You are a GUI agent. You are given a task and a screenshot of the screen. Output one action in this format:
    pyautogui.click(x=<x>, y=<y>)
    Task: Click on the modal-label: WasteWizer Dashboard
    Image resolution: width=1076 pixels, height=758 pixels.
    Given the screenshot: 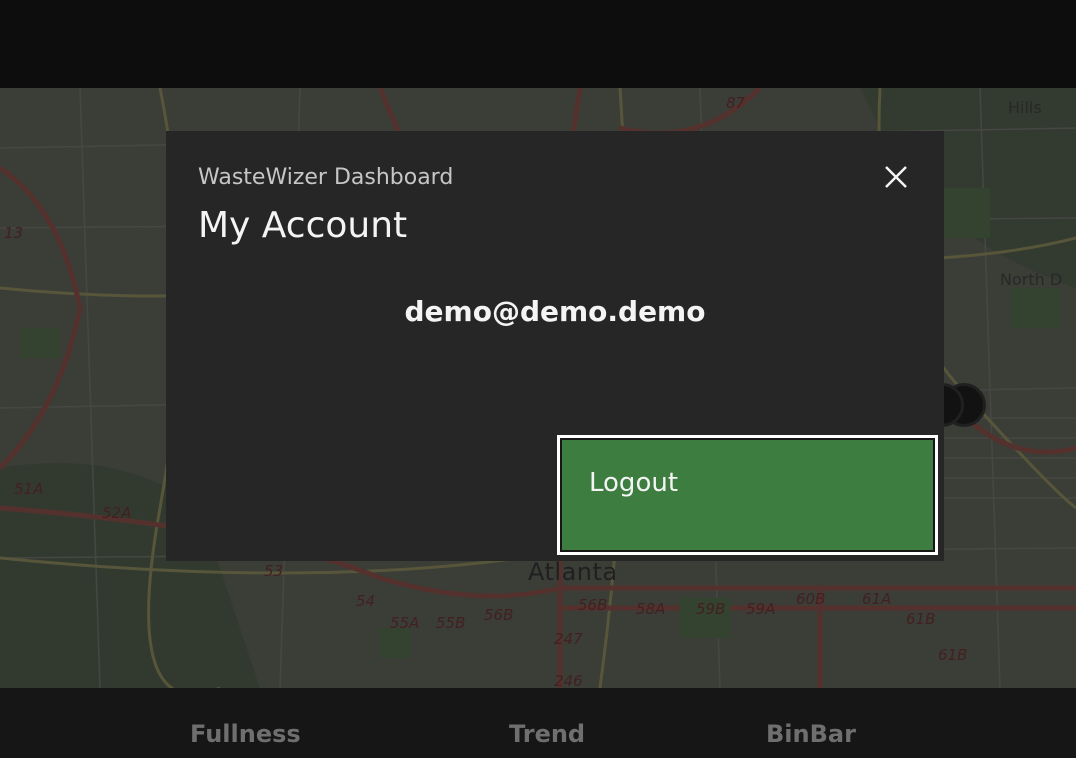 What is the action you would take?
    pyautogui.click(x=326, y=177)
    